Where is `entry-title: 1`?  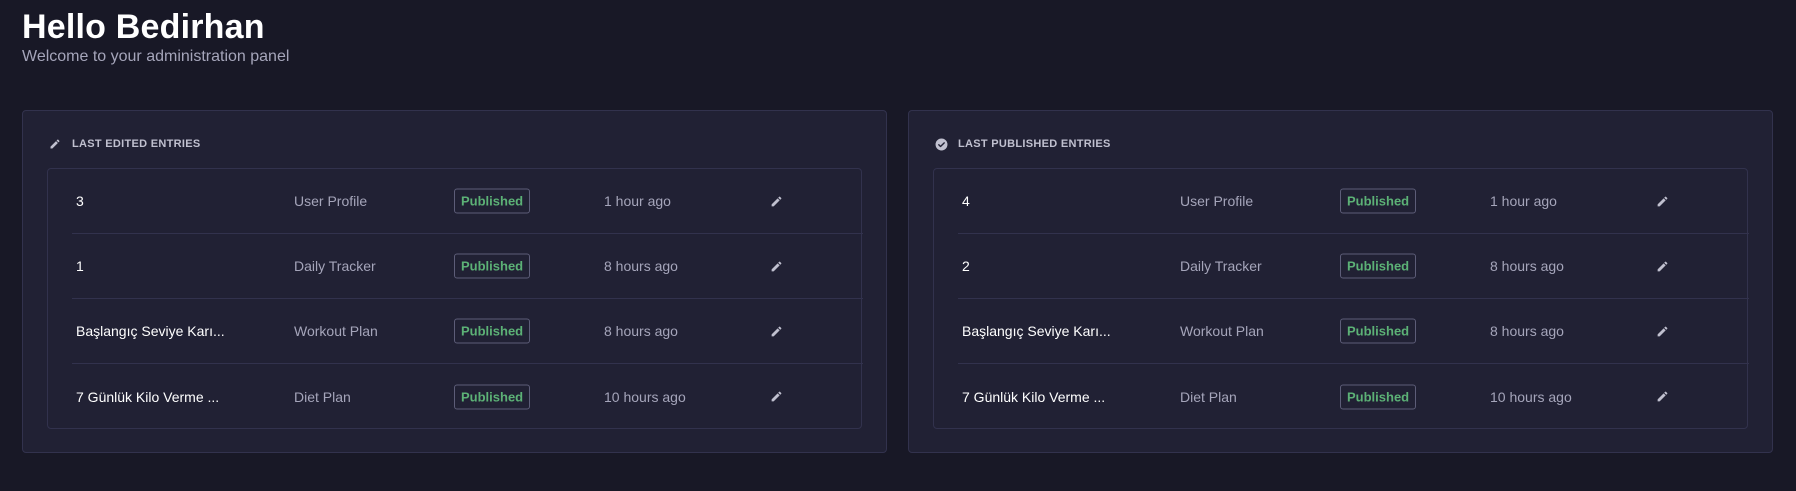
entry-title: 1 is located at coordinates (80, 266).